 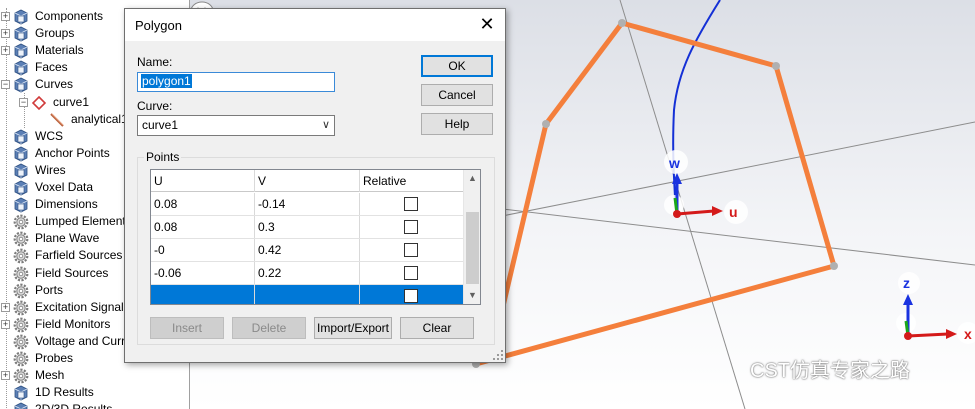 I want to click on cell-v: 0.22, so click(x=307, y=273).